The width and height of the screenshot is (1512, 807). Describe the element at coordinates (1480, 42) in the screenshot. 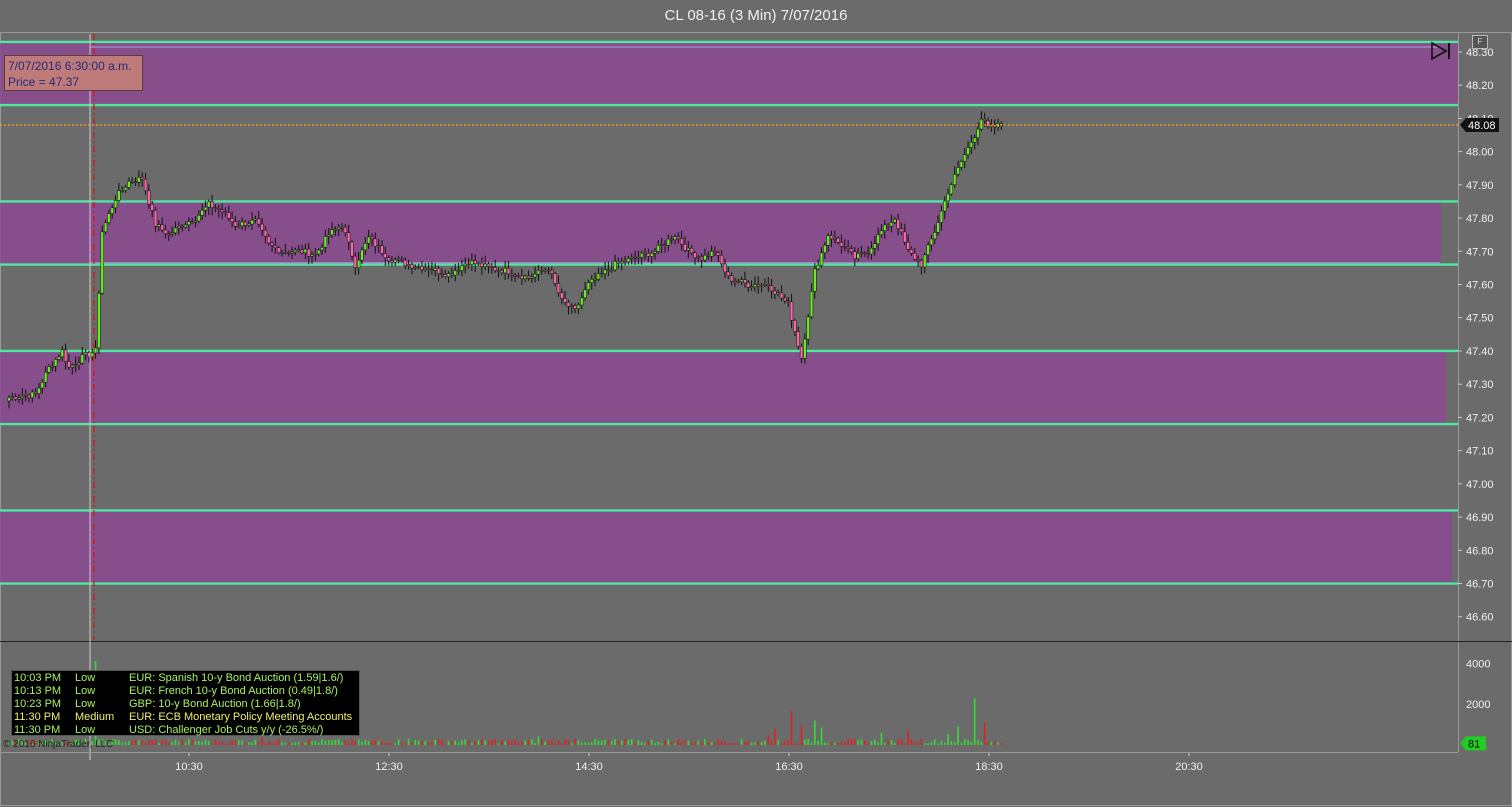

I see `f-button: F` at that location.